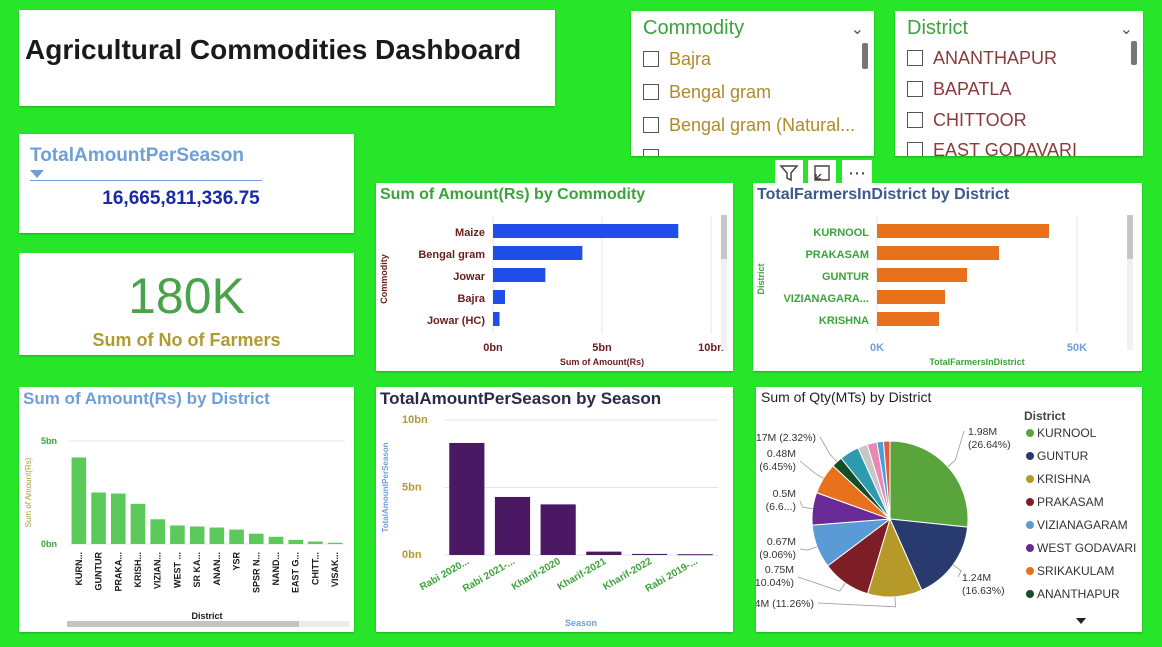  What do you see at coordinates (959, 89) in the screenshot?
I see `slicer-item-bapatla: BAPATLA` at bounding box center [959, 89].